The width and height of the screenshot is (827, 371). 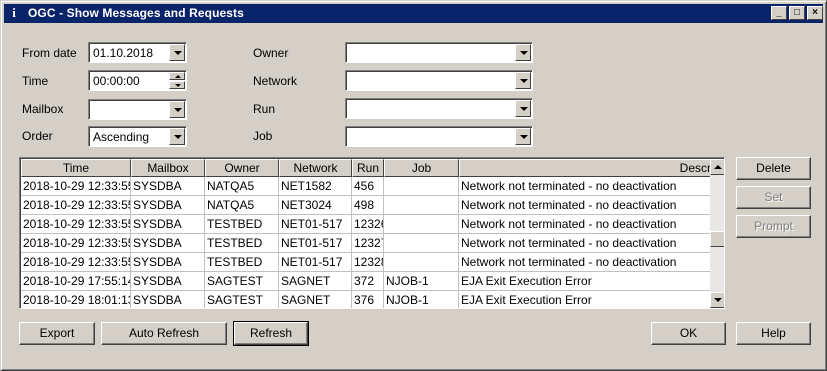 I want to click on run-dropdown-button, so click(x=523, y=108).